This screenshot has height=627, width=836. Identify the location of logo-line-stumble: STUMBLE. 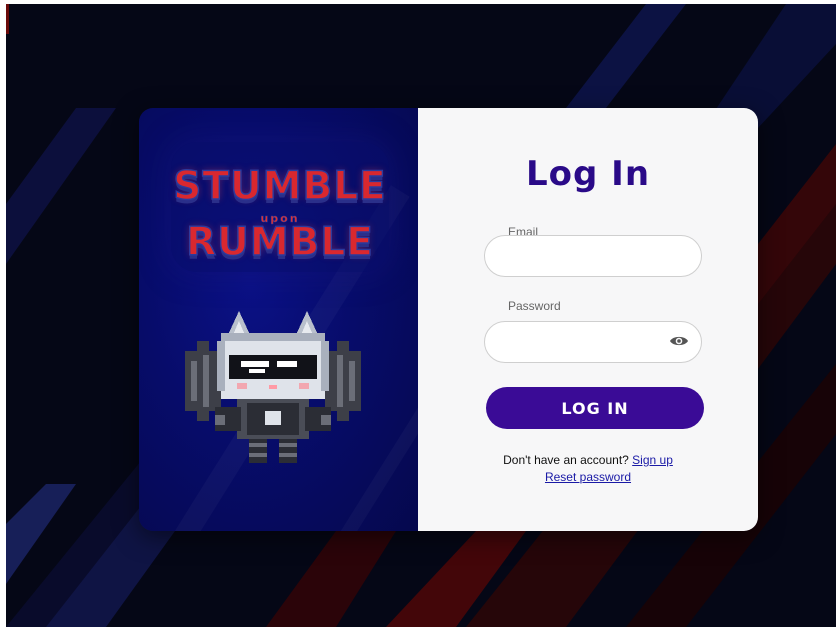
(280, 186).